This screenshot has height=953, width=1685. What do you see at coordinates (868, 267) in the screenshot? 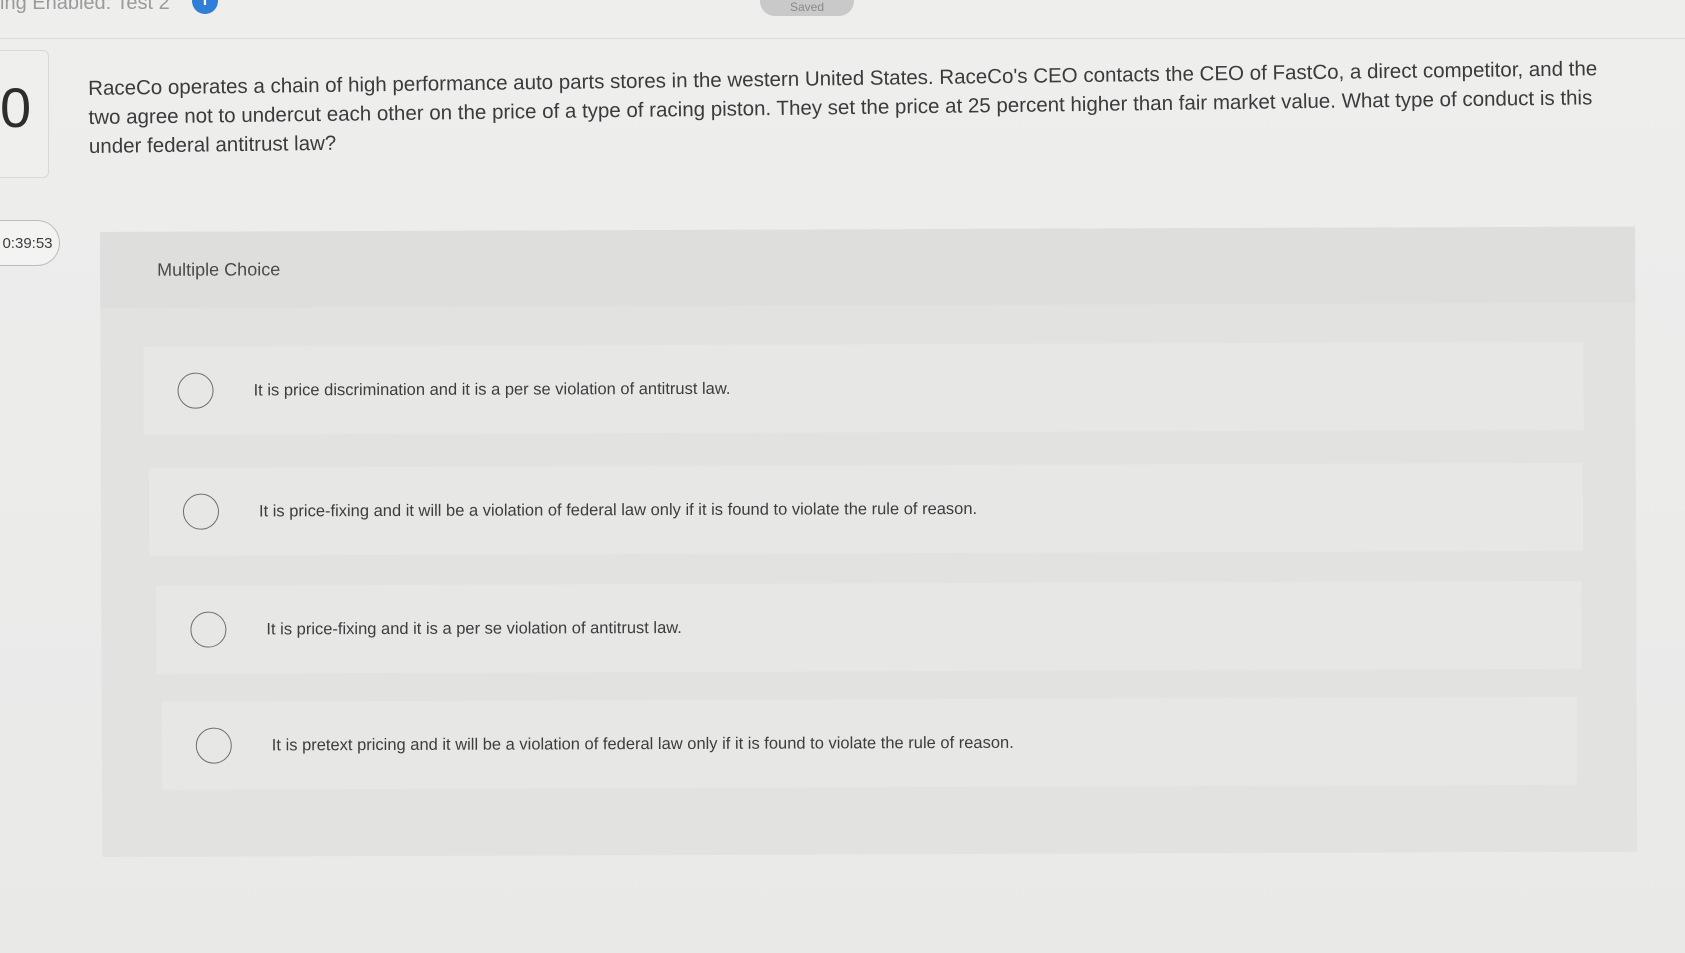
I see `choice-panel-header: Multiple Choice` at bounding box center [868, 267].